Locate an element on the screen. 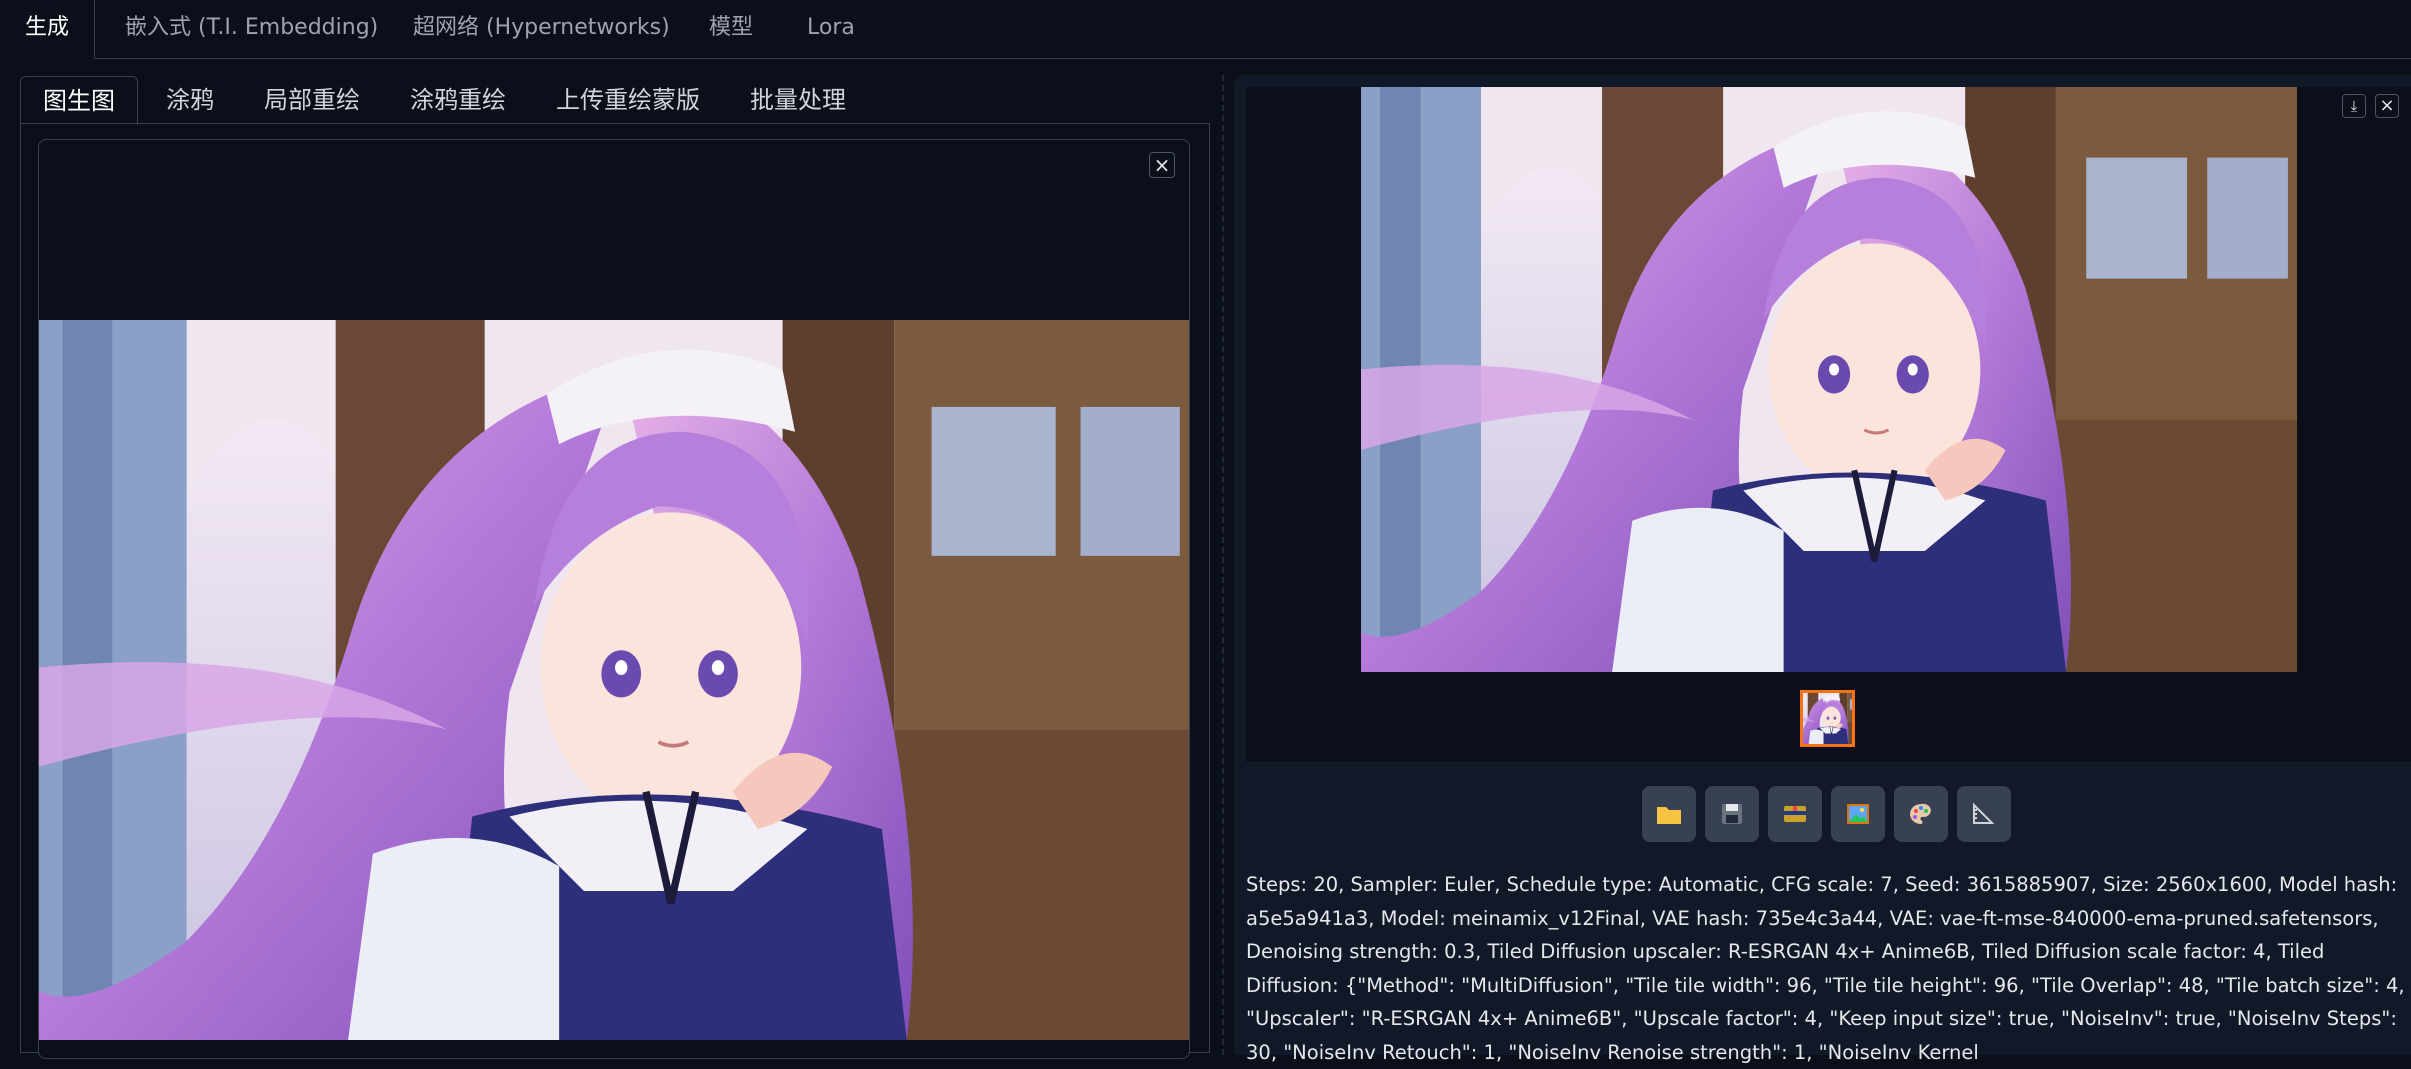 The image size is (2411, 1069). save-button is located at coordinates (1732, 814).